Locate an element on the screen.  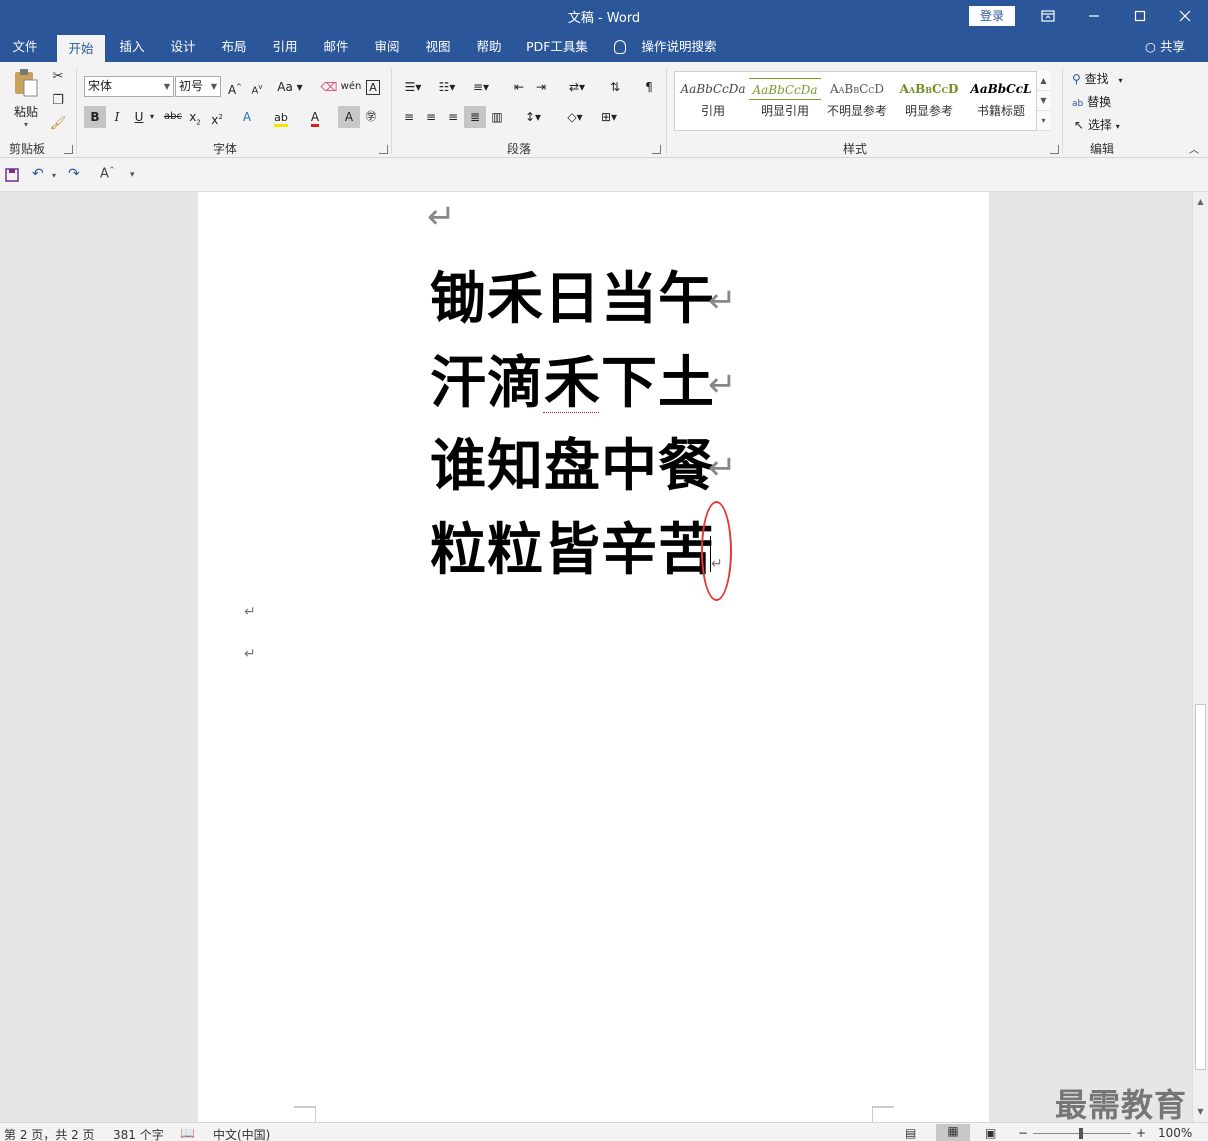
replace-button: ab 替换 is located at coordinates (1091, 102).